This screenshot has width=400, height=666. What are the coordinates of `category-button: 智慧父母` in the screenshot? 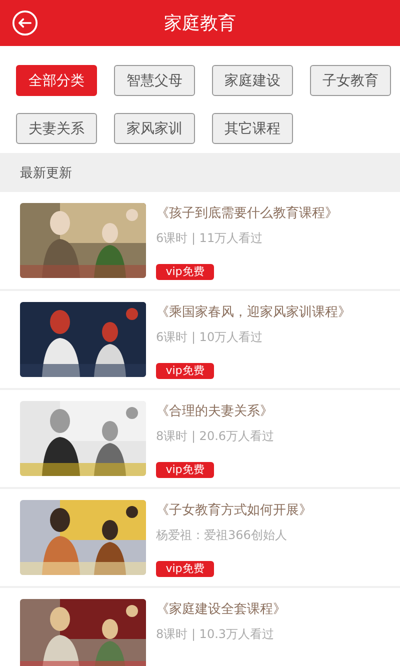 It's located at (154, 80).